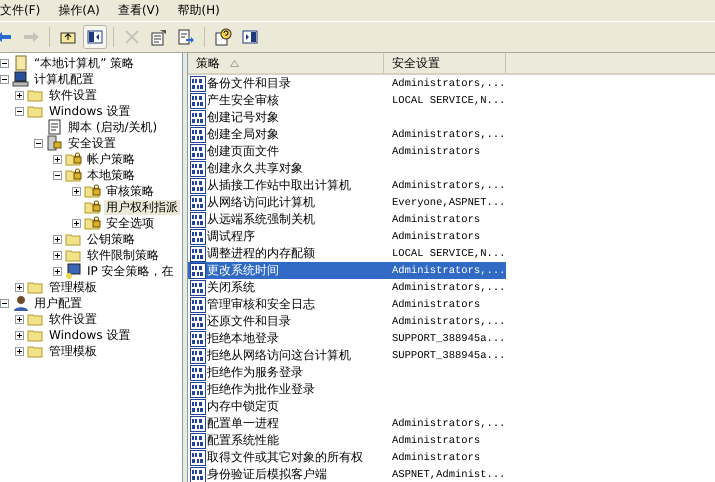  I want to click on policy-row: 拒绝作为批作业登录, so click(347, 389).